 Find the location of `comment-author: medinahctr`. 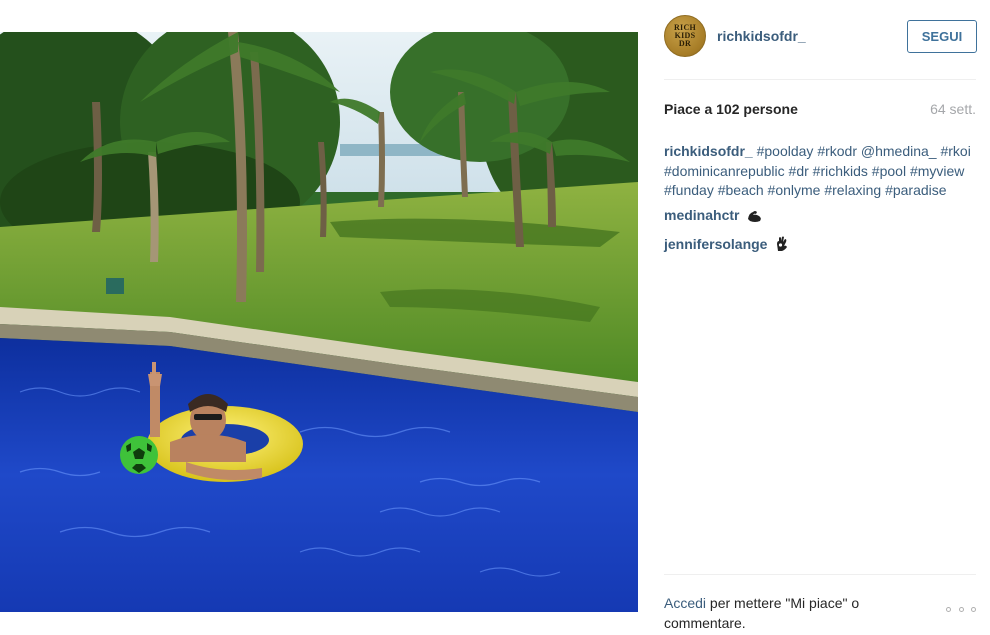

comment-author: medinahctr is located at coordinates (701, 215).